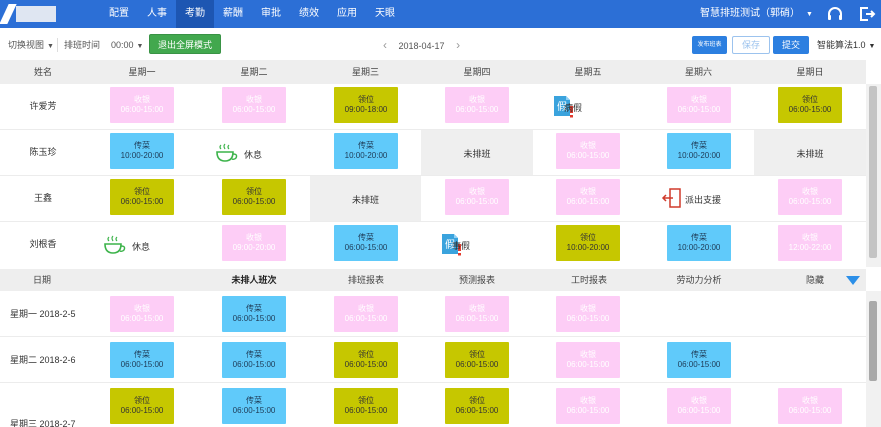 This screenshot has width=881, height=427. Describe the element at coordinates (35, 14) in the screenshot. I see `brand-logo` at that location.